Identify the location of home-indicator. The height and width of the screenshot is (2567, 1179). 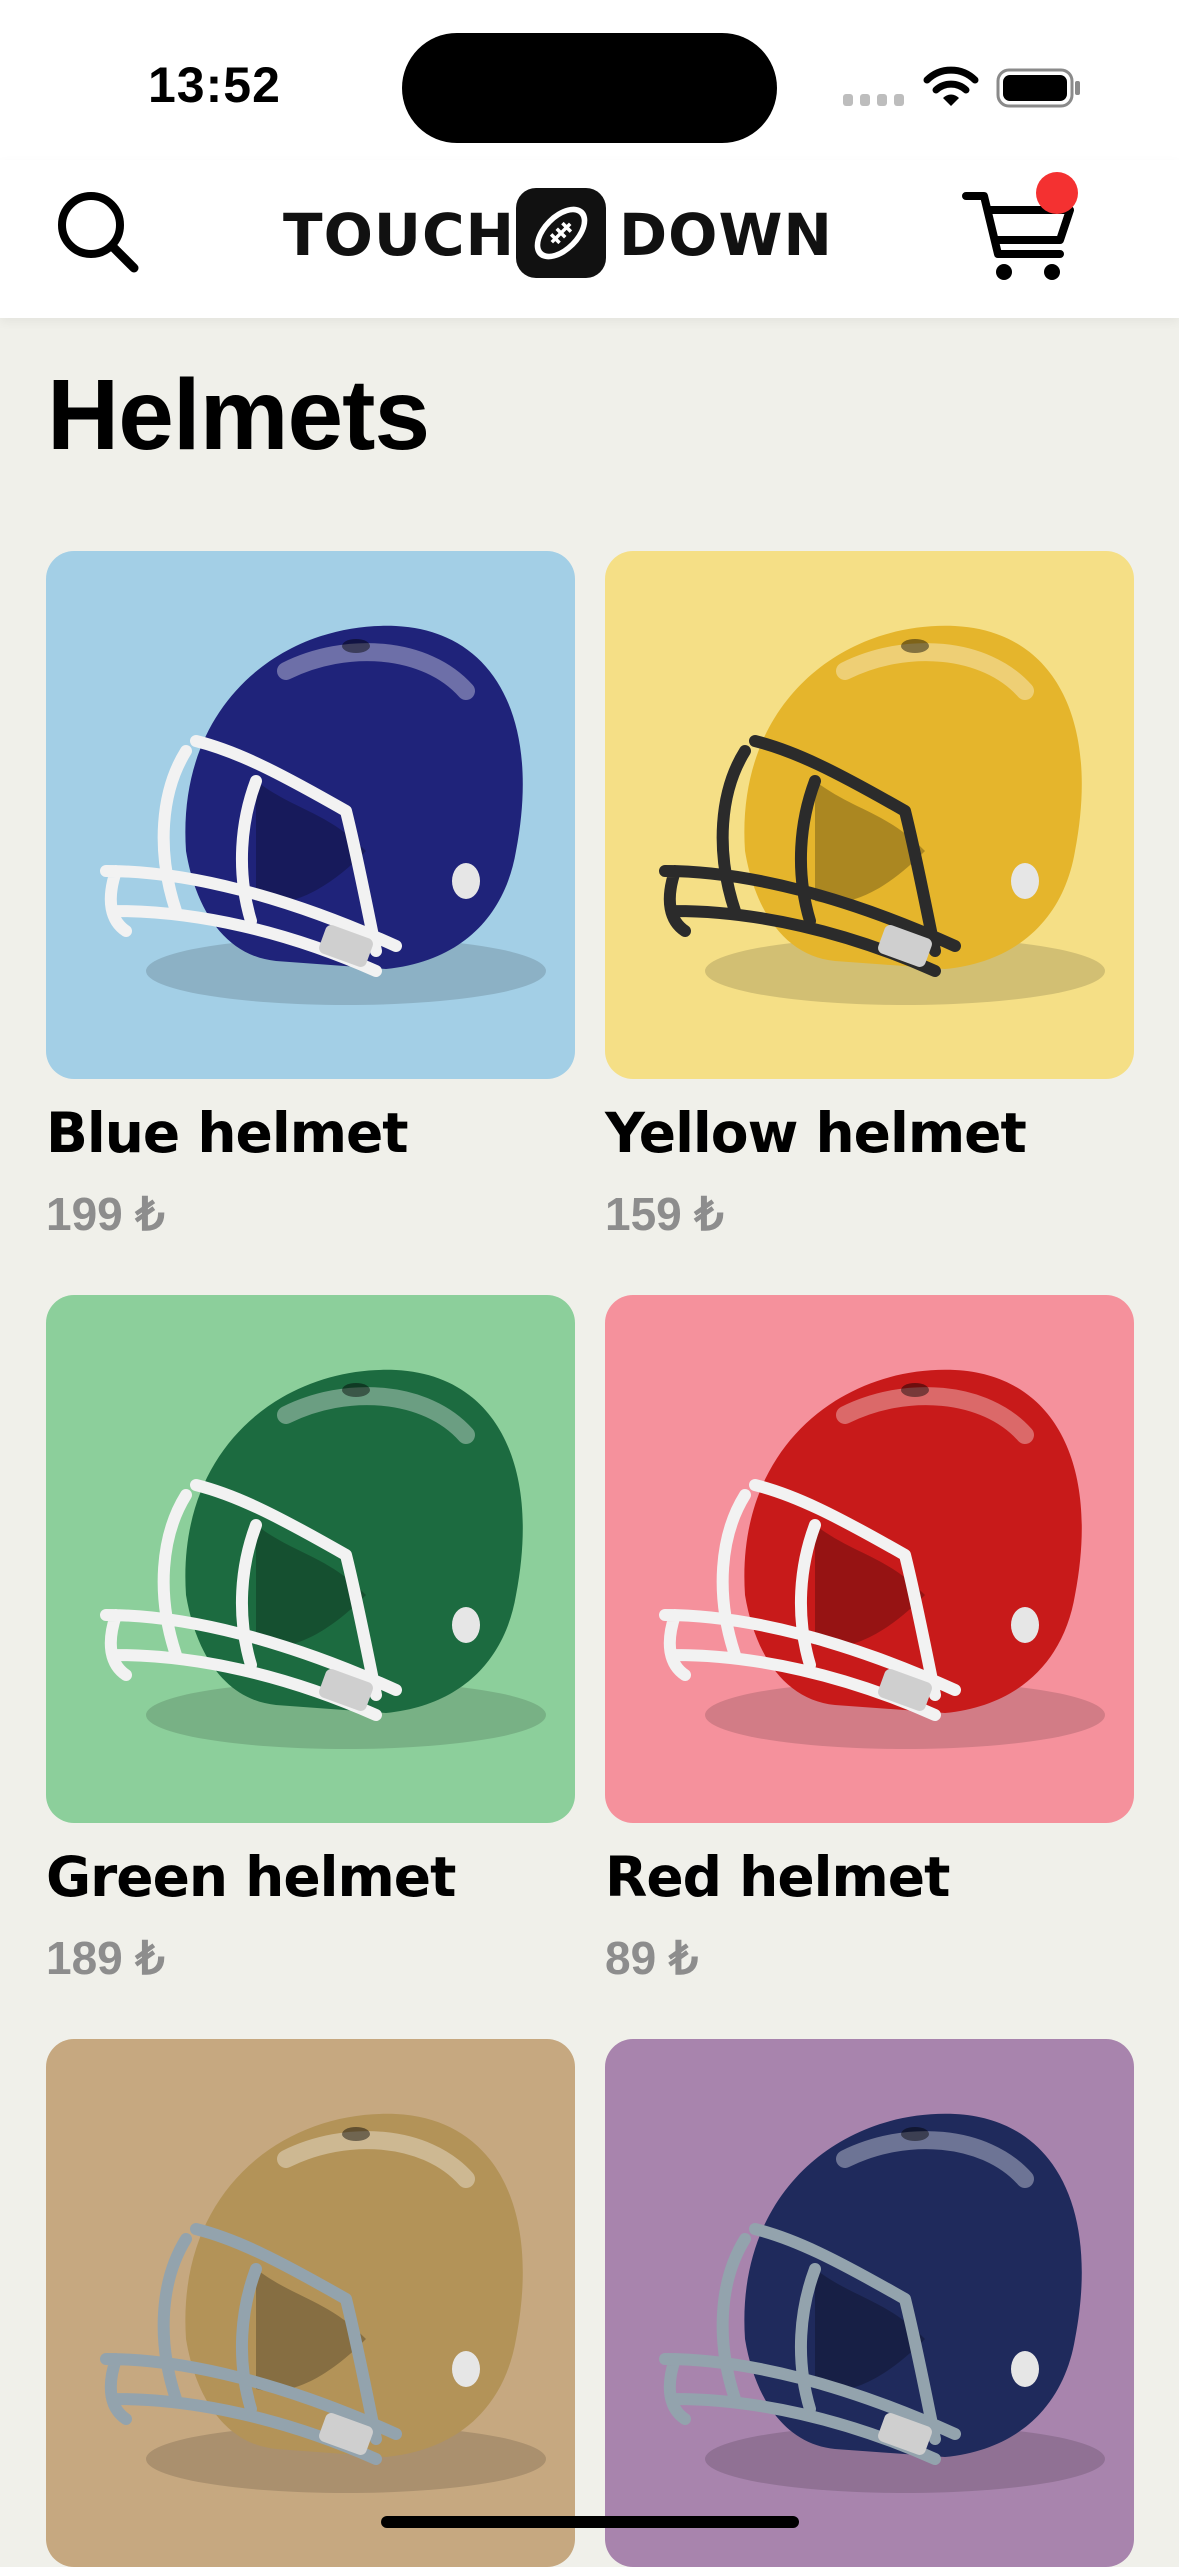
(590, 2522).